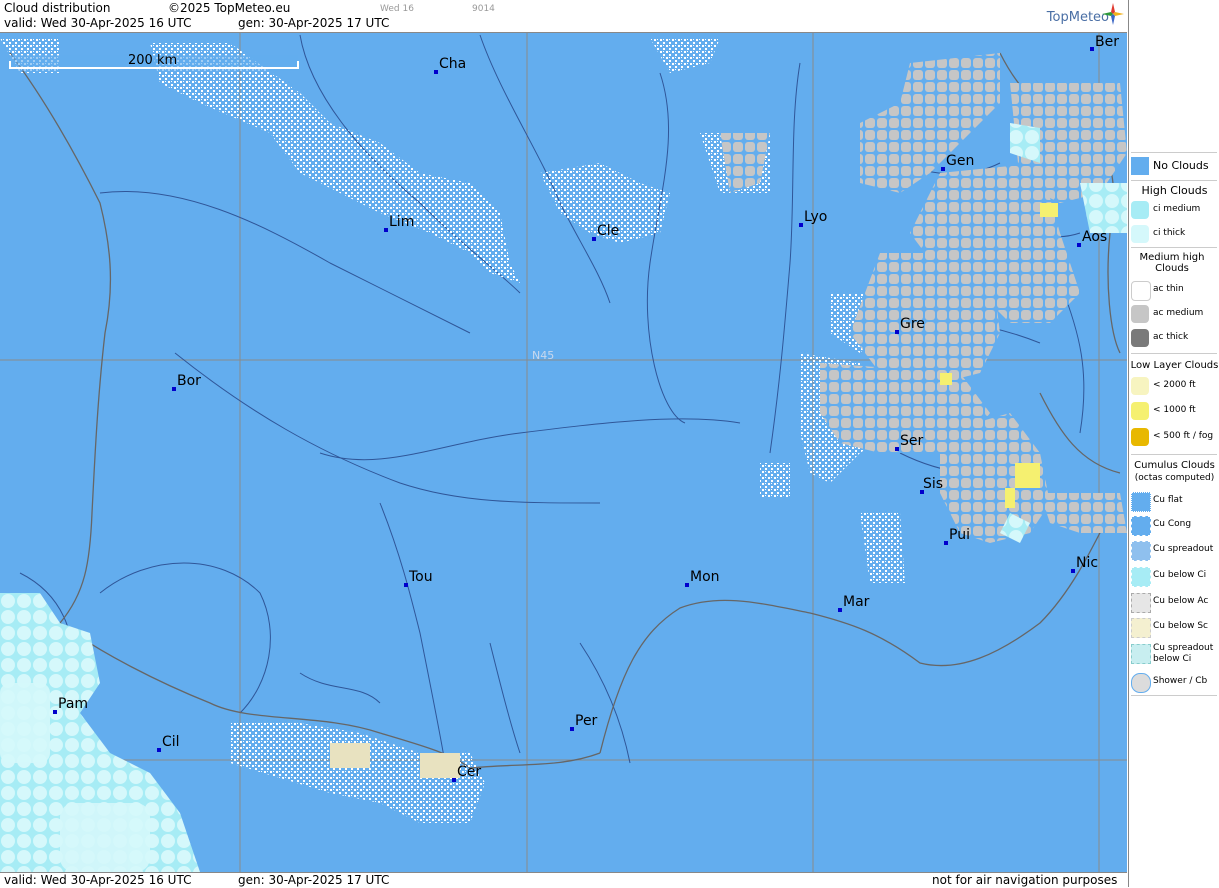 The width and height of the screenshot is (1219, 888). Describe the element at coordinates (1172, 263) in the screenshot. I see `legend-medium-high-head: Medium high Clouds` at that location.